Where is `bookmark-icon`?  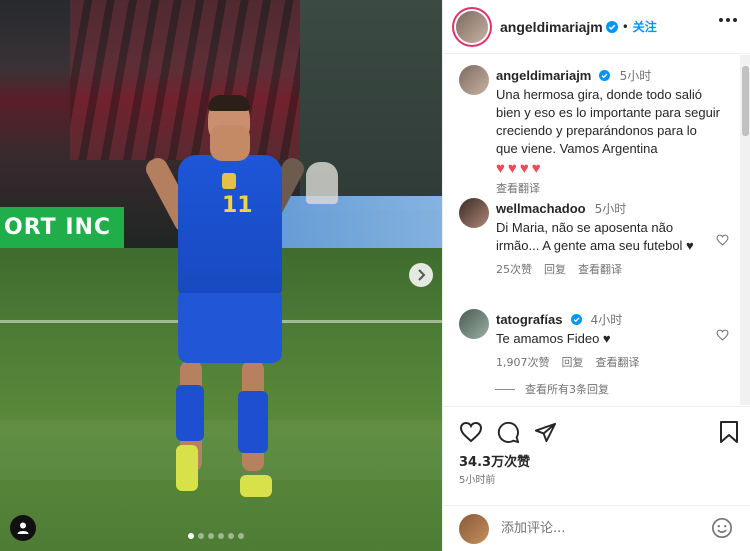
bookmark-icon is located at coordinates (729, 432).